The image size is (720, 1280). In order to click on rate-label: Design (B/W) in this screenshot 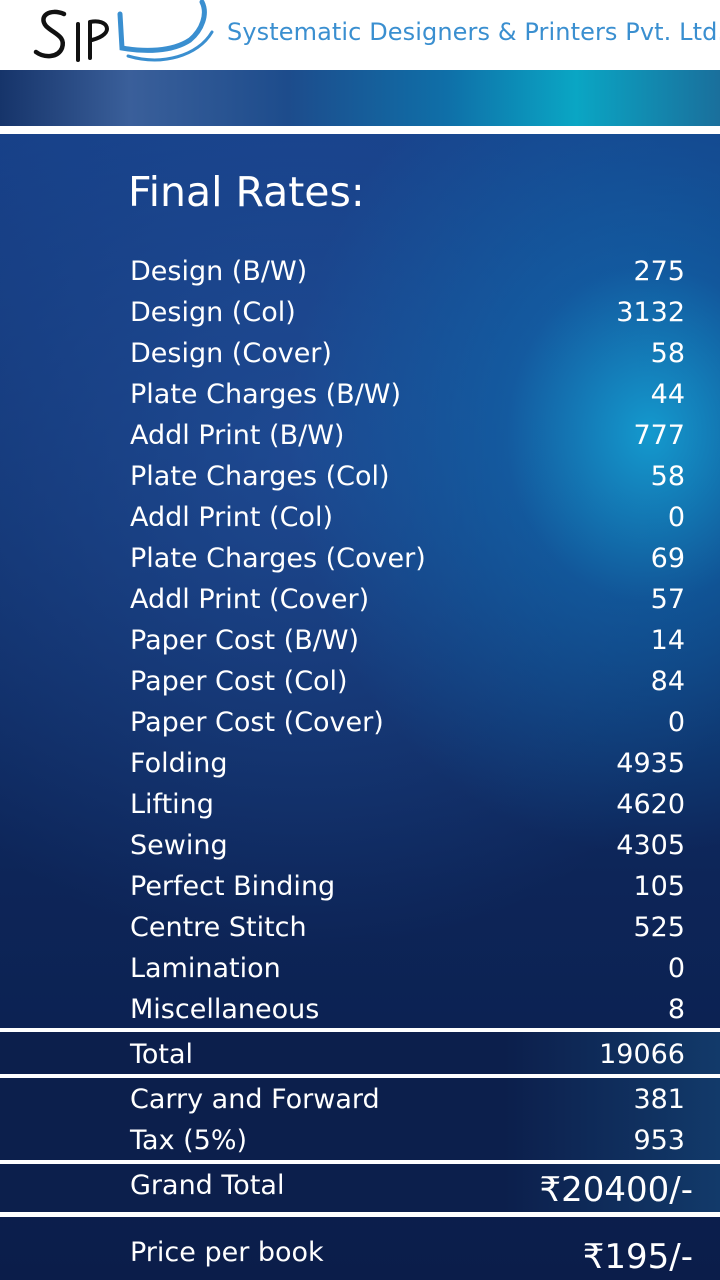, I will do `click(219, 271)`.